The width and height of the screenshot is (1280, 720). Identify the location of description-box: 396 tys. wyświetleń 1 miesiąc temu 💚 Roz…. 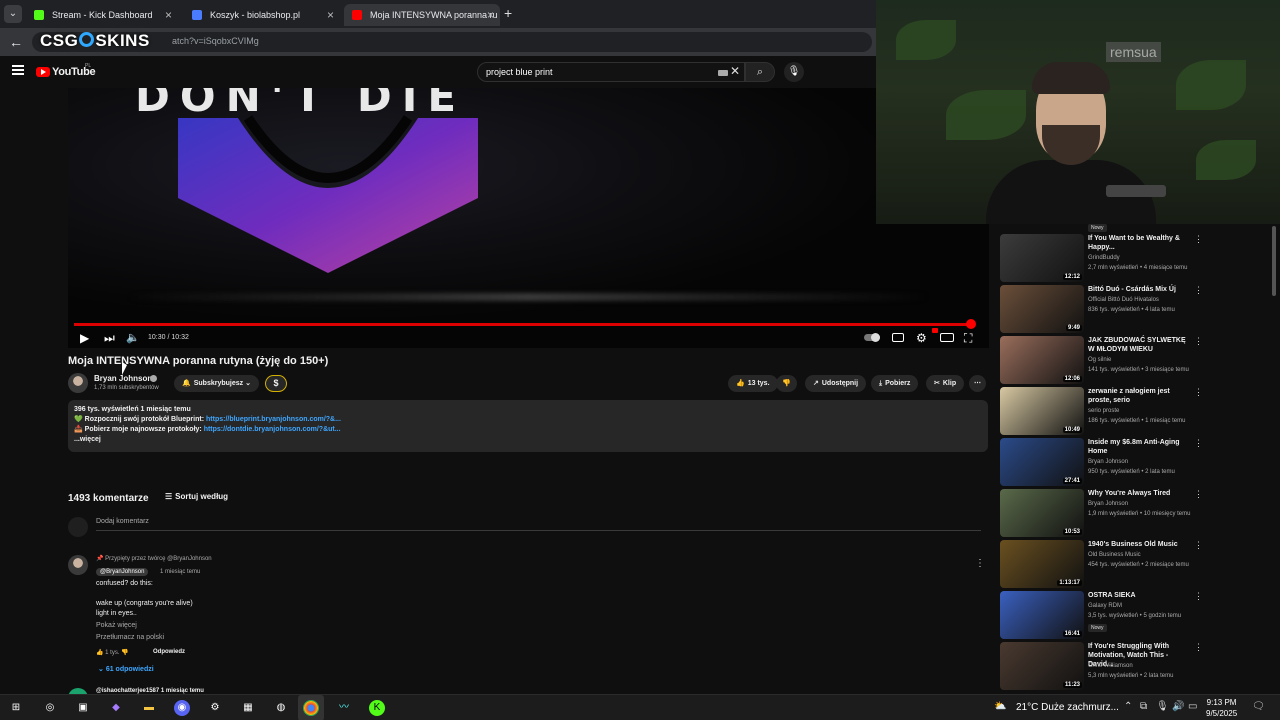
(528, 426).